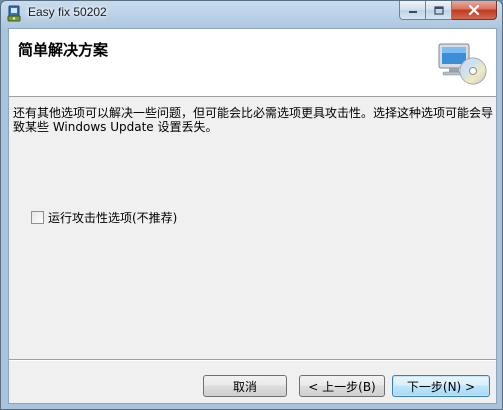  I want to click on window-title: Easy fix 50202, so click(67, 12).